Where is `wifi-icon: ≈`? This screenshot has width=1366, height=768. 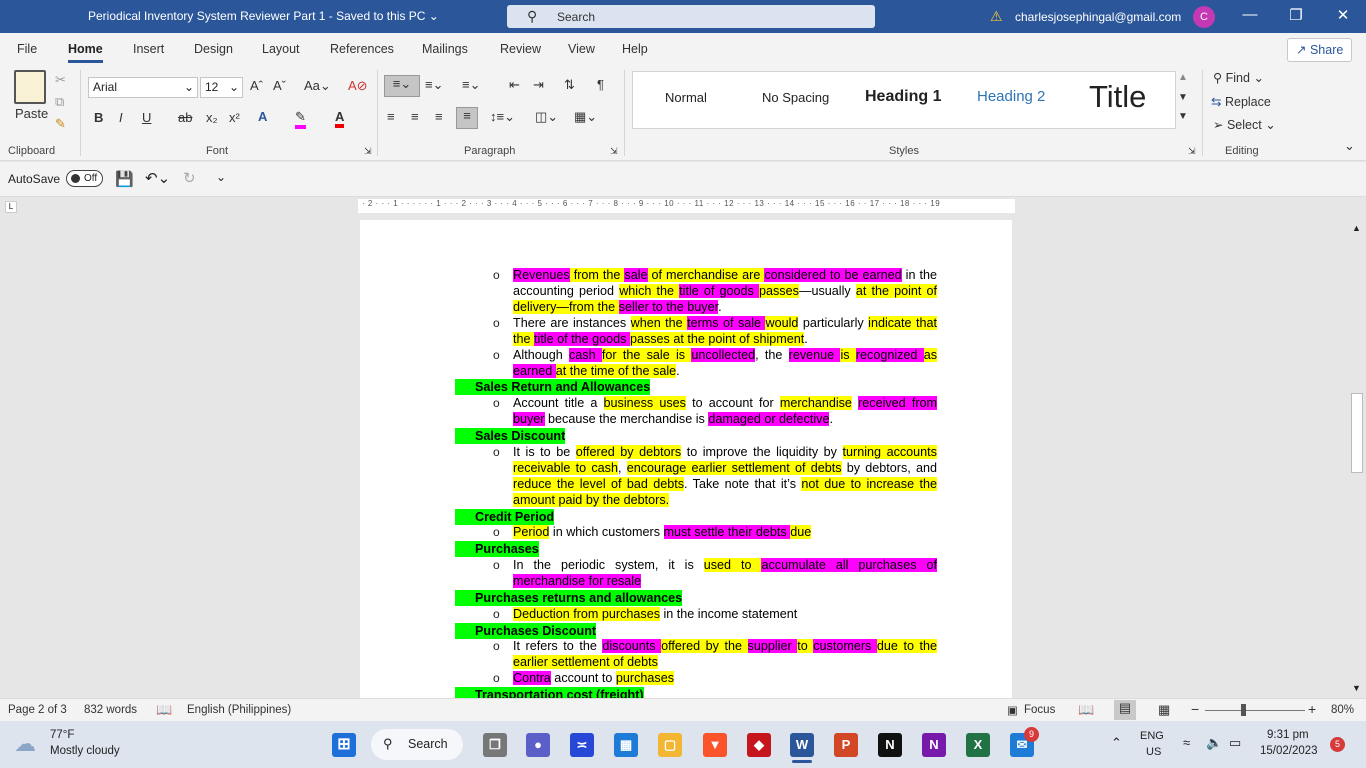 wifi-icon: ≈ is located at coordinates (1186, 742).